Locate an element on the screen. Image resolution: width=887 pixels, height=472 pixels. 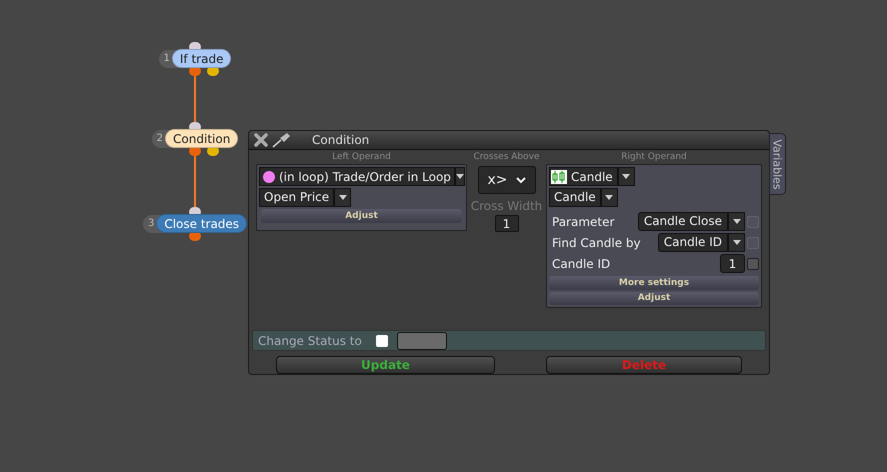
type-select: Candle is located at coordinates (575, 198).